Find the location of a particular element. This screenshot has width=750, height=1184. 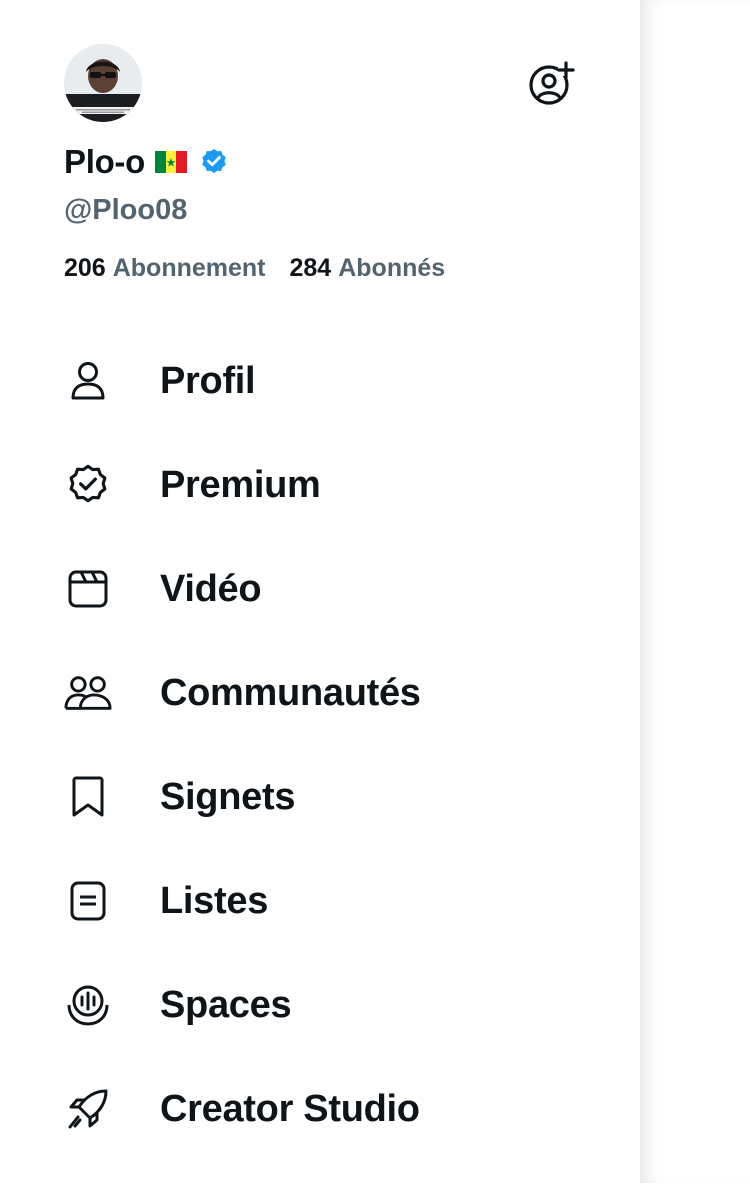

add-account-icon is located at coordinates (552, 83).